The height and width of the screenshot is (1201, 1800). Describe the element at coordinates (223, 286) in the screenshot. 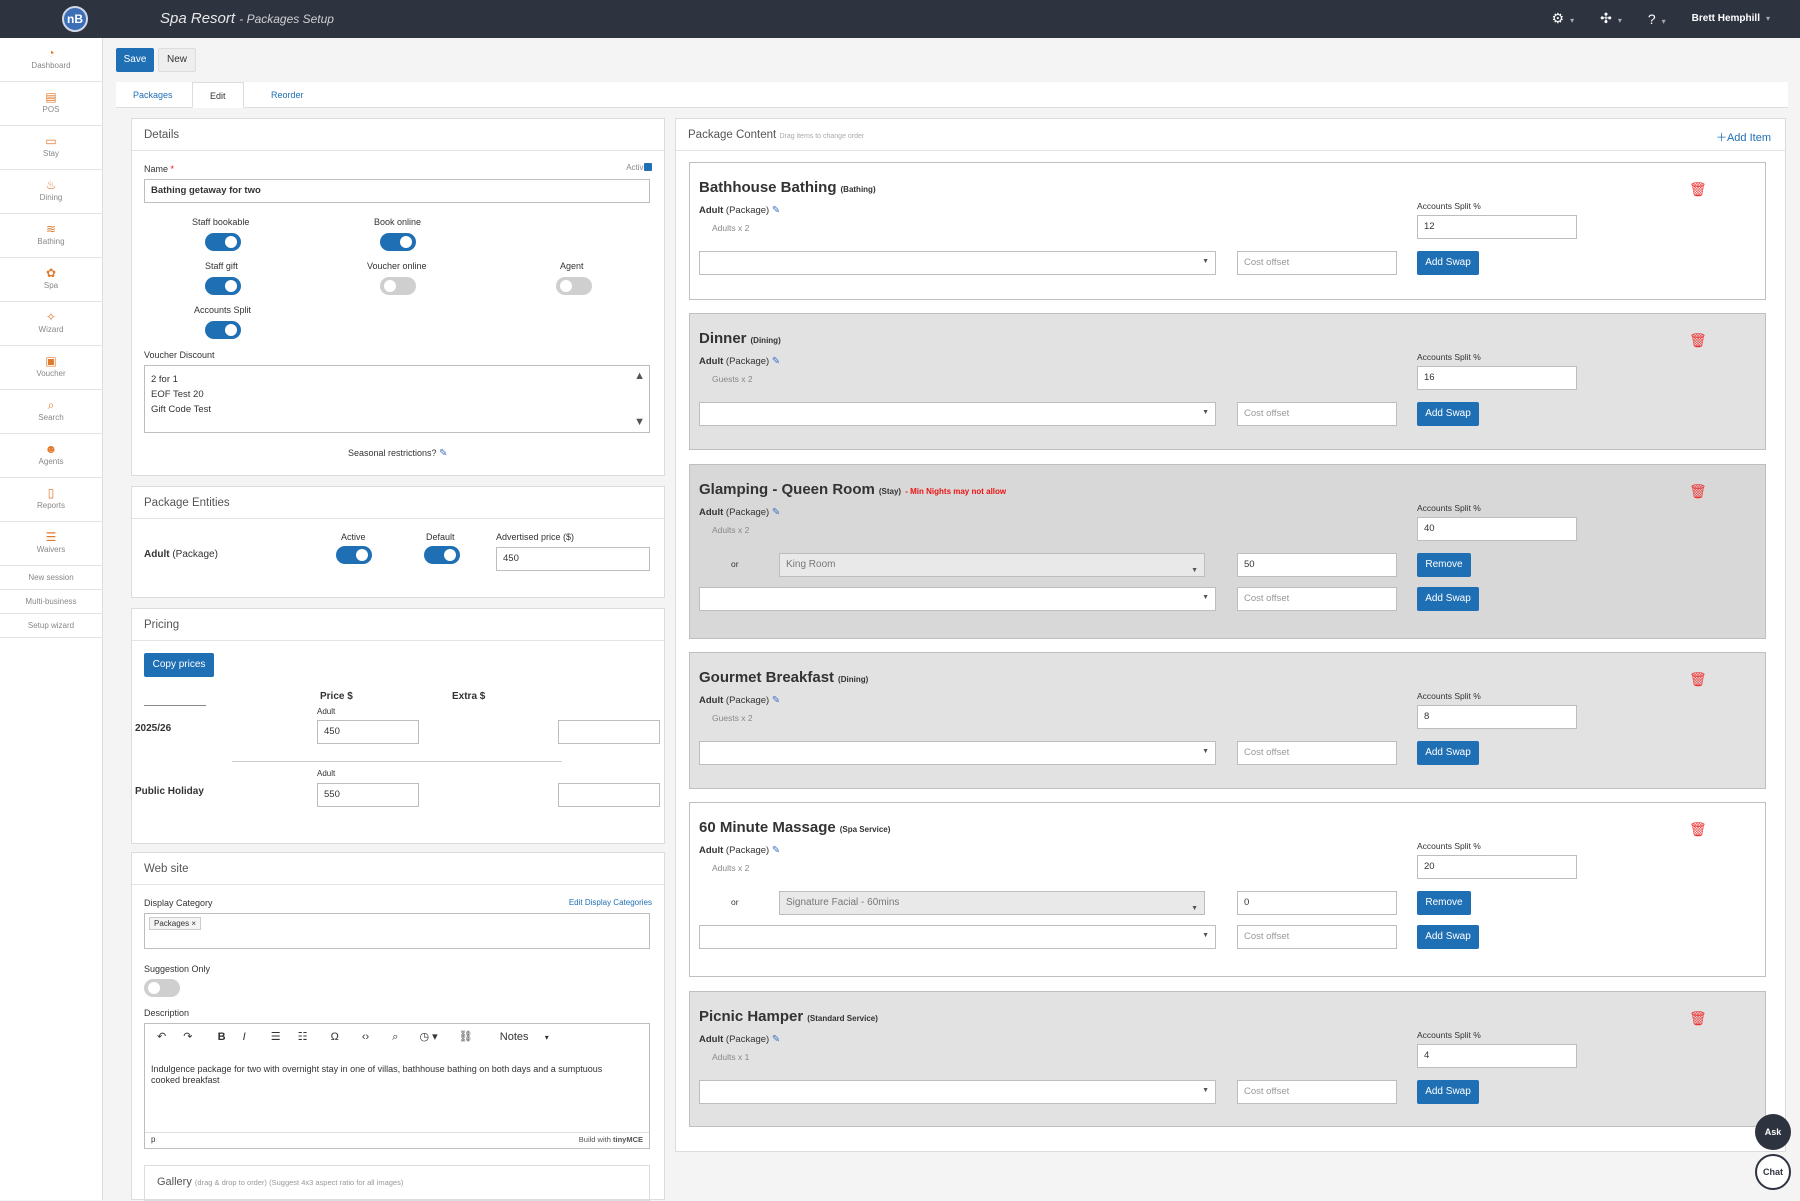

I see `staff-gift-toggle` at that location.